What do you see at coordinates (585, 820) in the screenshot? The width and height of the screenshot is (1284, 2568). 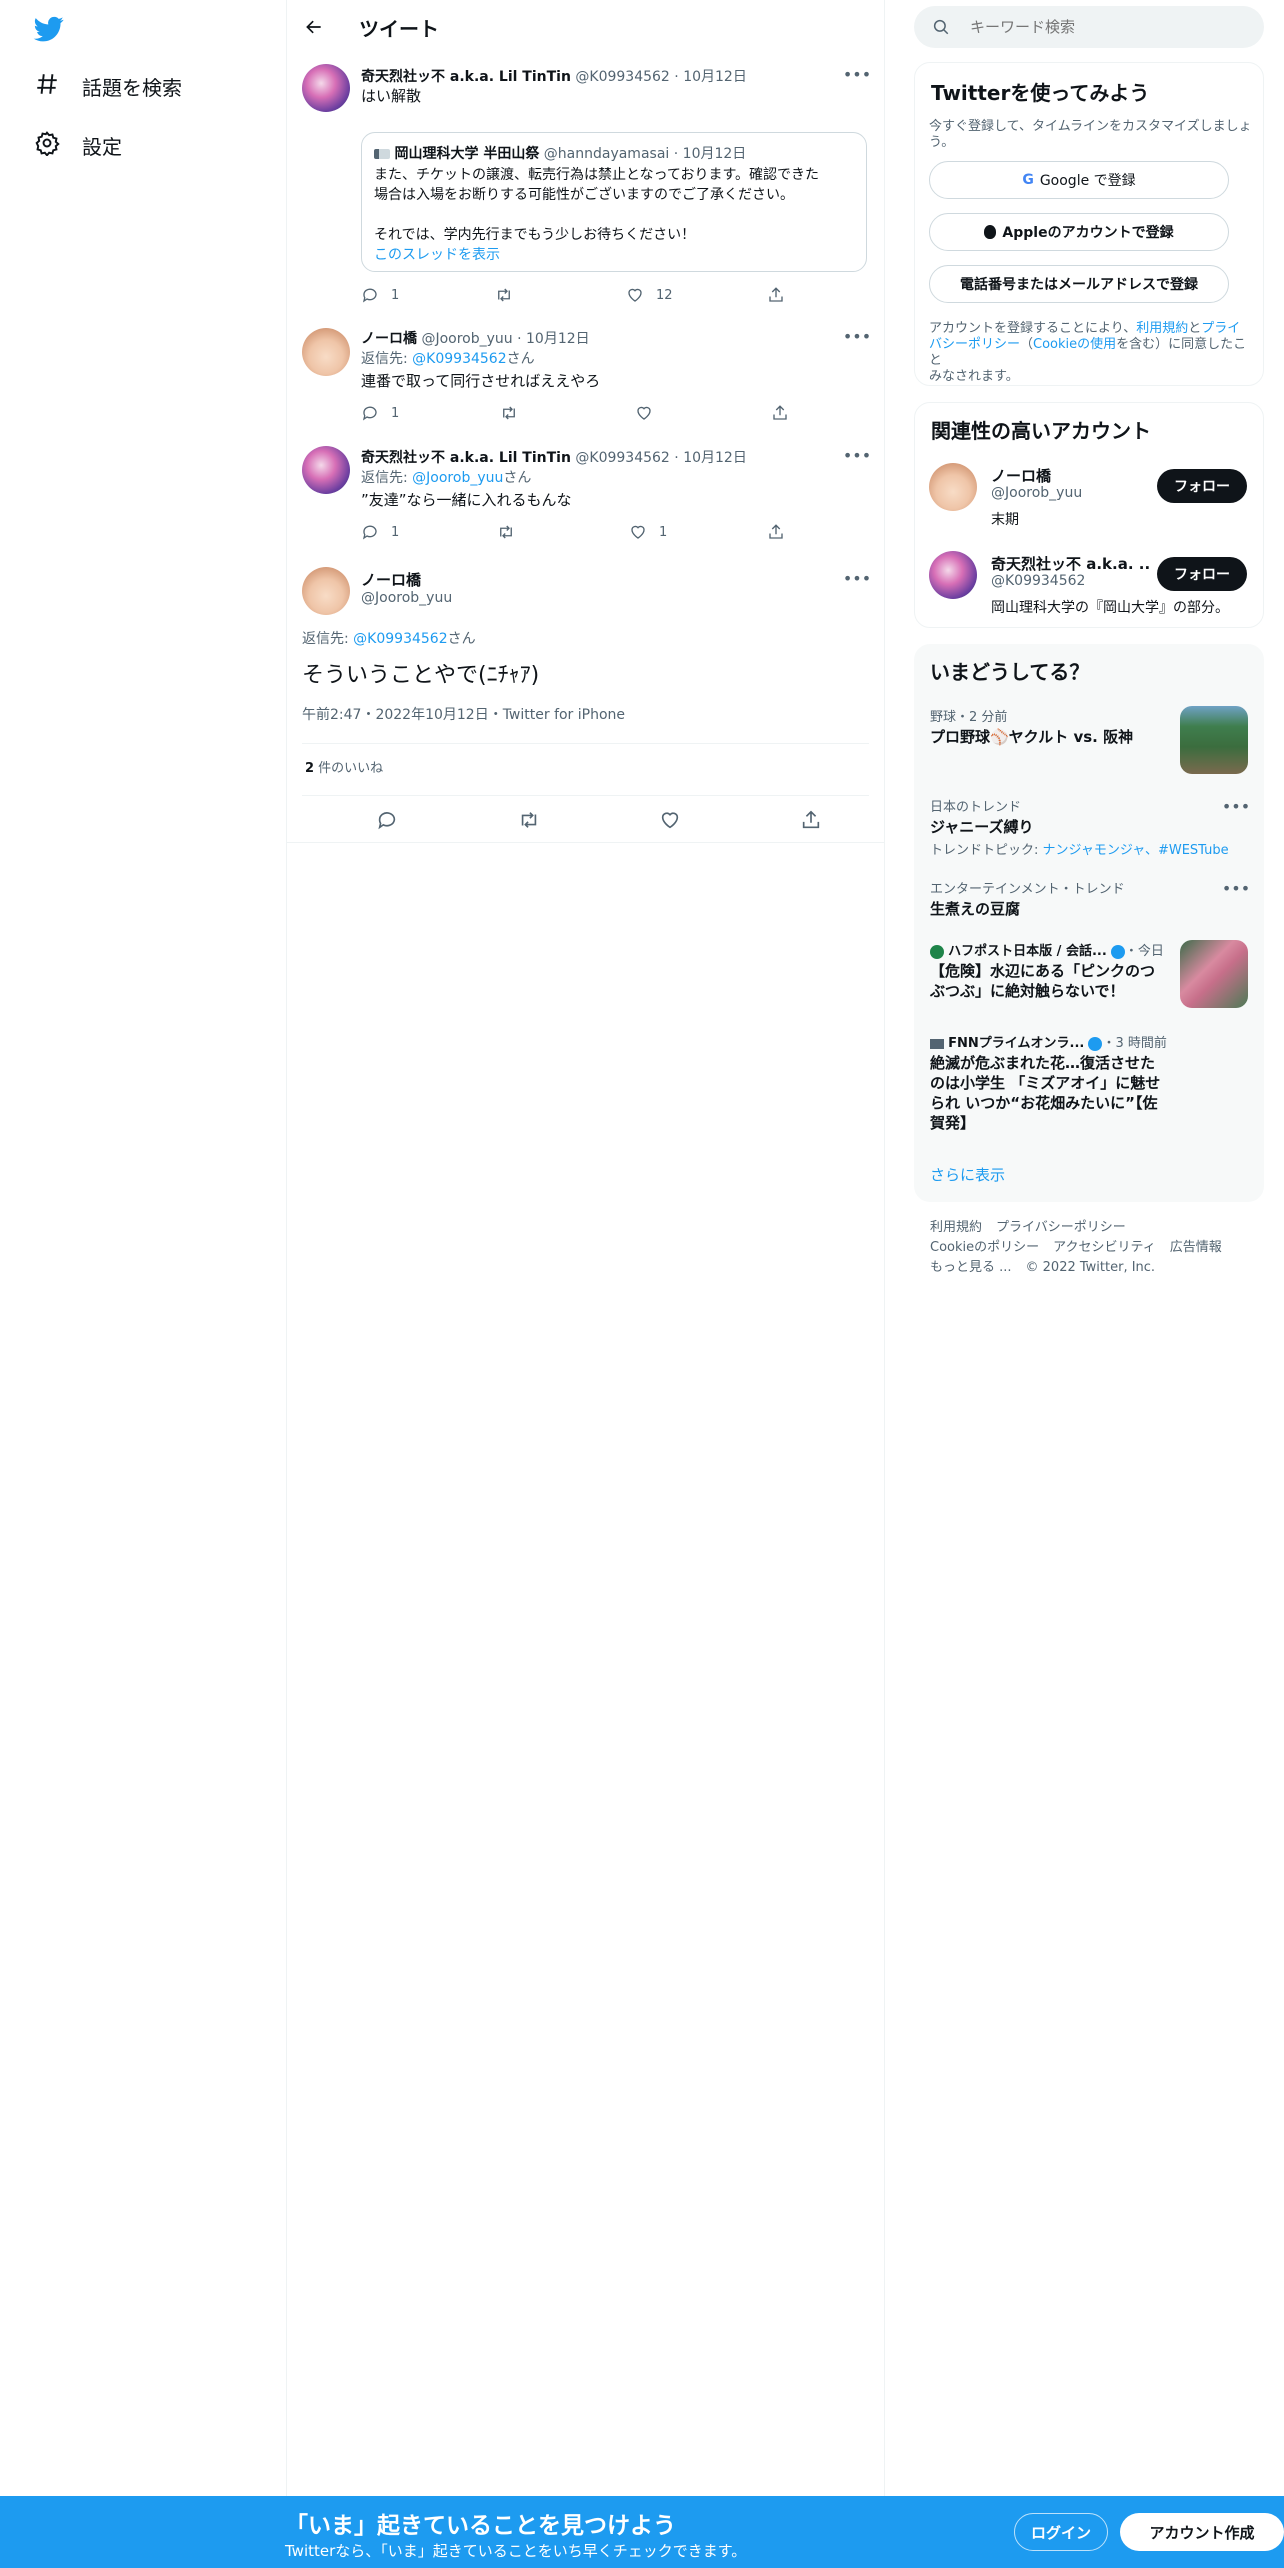 I see `focused-tweet-actions` at bounding box center [585, 820].